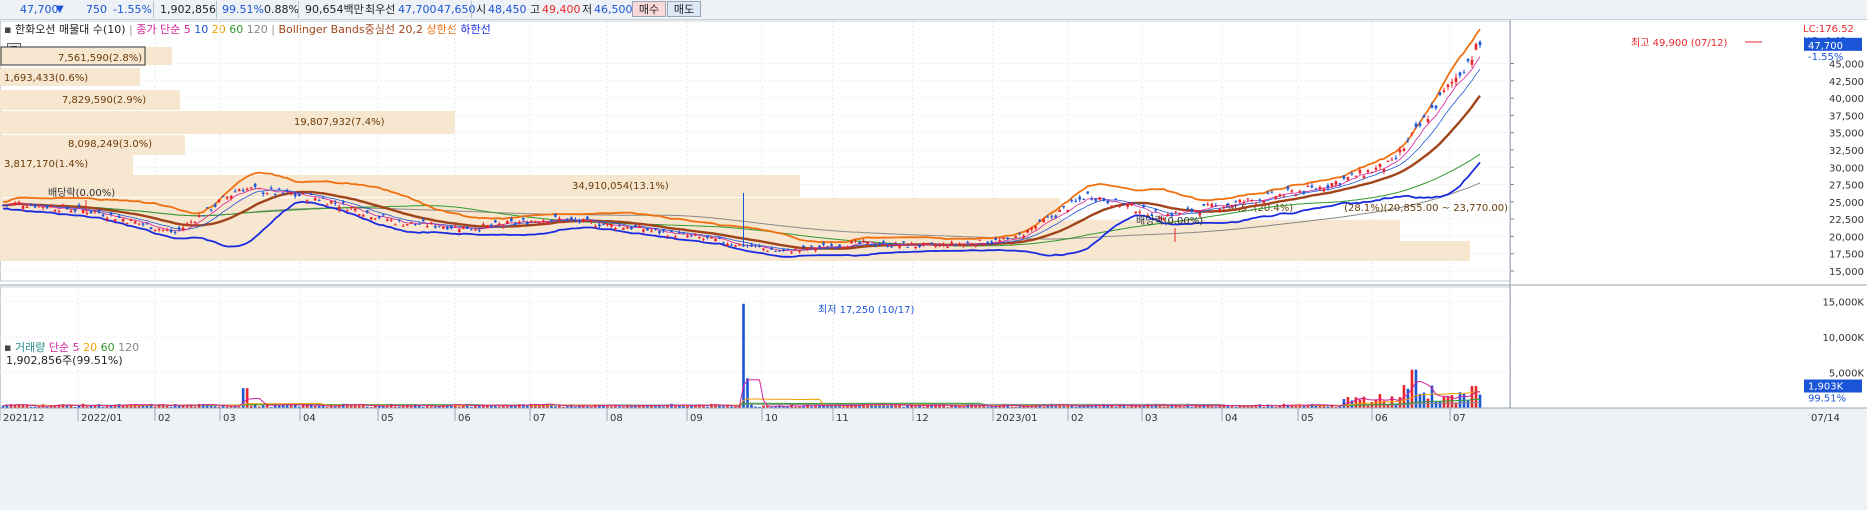 This screenshot has height=510, width=1867. I want to click on volume-tick-label: 10,000K, so click(1843, 338).